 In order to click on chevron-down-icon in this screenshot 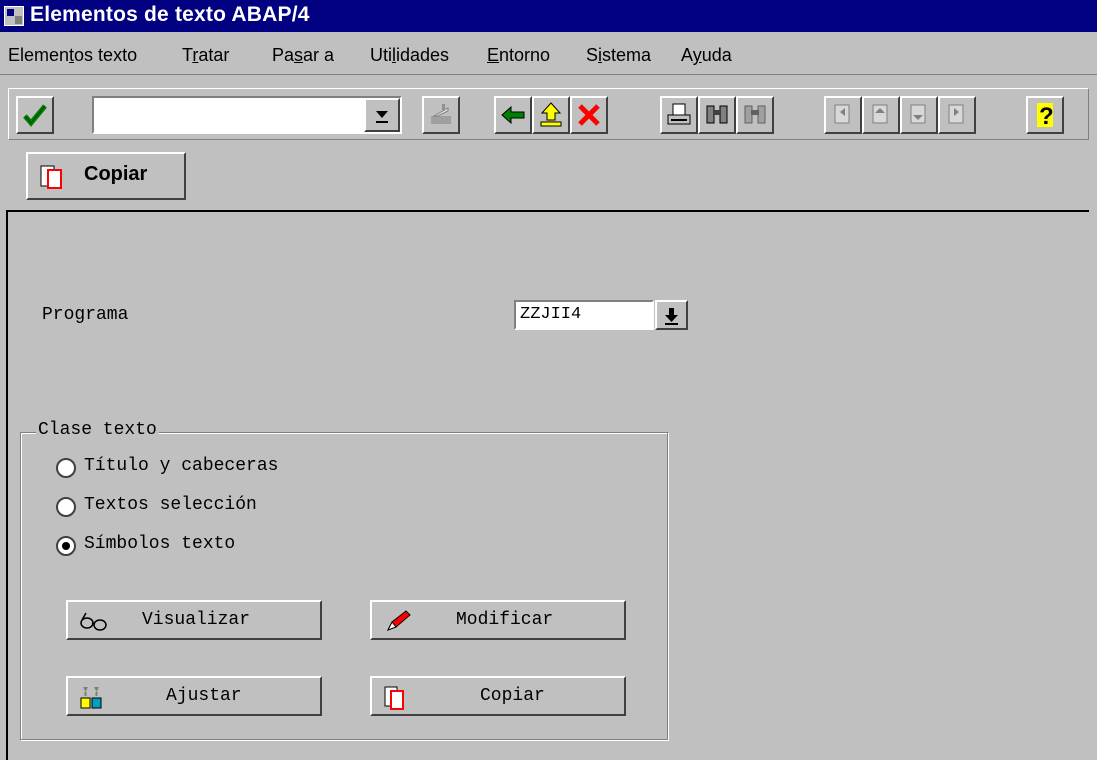, I will do `click(382, 117)`.